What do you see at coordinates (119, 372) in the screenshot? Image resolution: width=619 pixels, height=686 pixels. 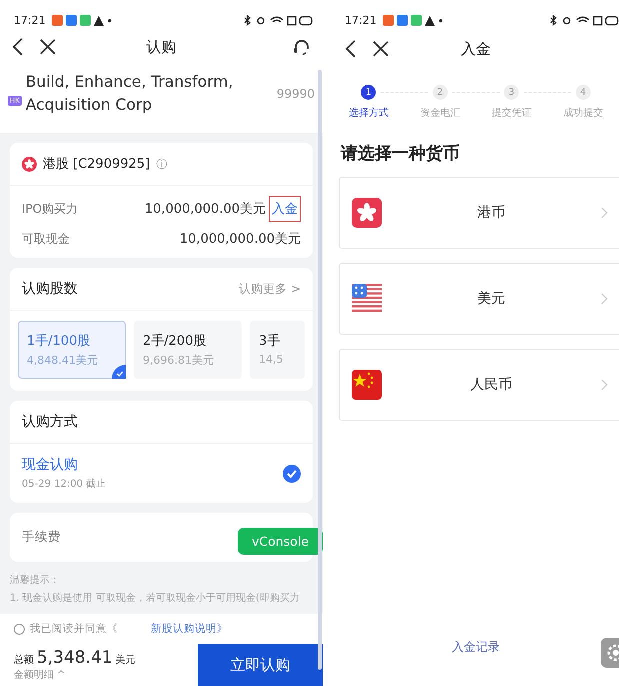 I see `check-corner-icon` at bounding box center [119, 372].